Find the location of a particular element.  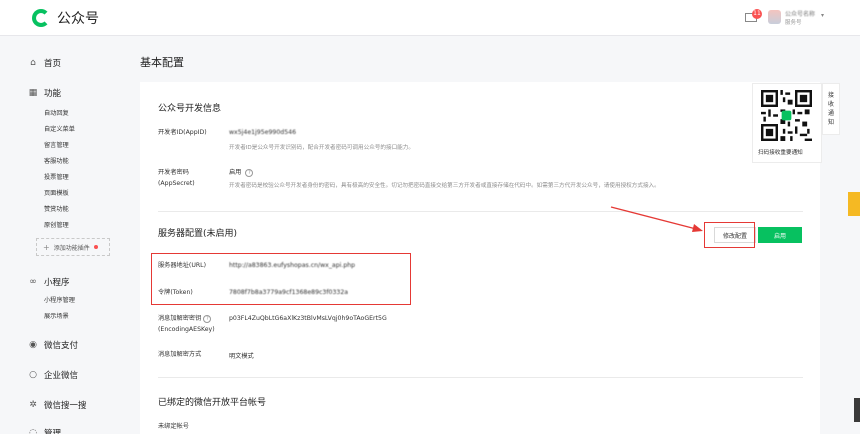

edge-floating-tab is located at coordinates (854, 204).